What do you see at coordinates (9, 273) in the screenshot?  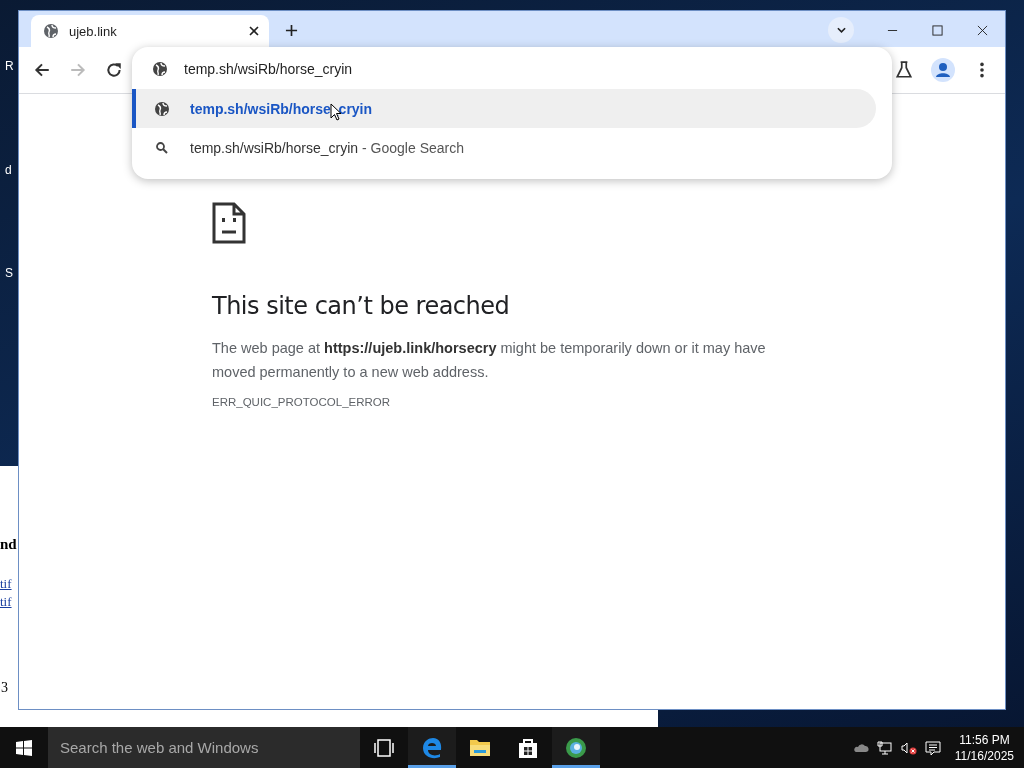 I see `desktop-text: S` at bounding box center [9, 273].